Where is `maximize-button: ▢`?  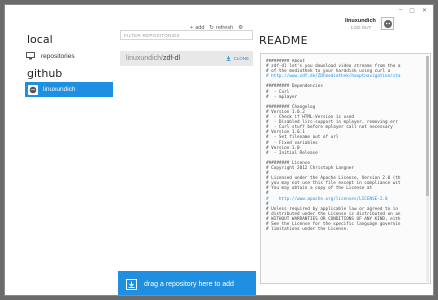 maximize-button: ▢ is located at coordinates (412, 10).